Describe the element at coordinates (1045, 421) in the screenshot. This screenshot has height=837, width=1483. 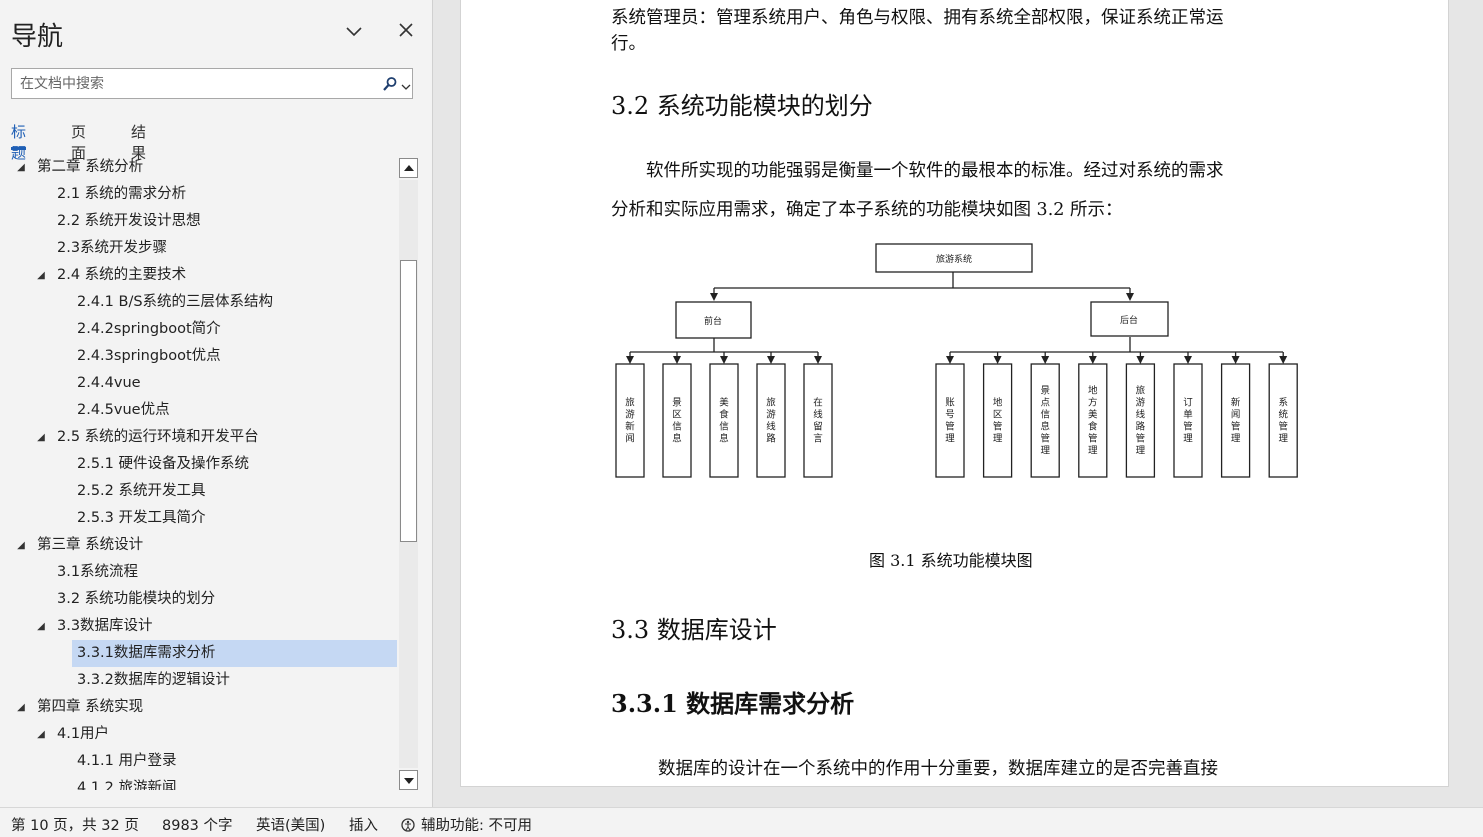
I see `module-label: 景点信息管理` at that location.